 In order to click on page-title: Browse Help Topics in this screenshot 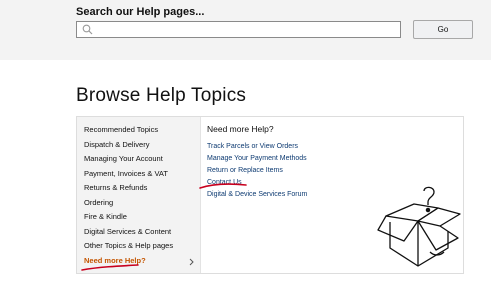, I will do `click(161, 95)`.